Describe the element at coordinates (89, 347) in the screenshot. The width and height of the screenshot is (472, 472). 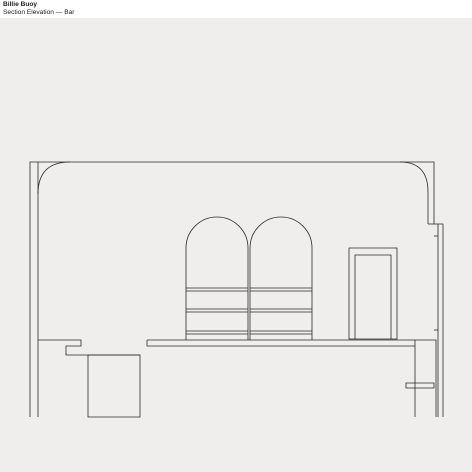
I see `left-counter` at that location.